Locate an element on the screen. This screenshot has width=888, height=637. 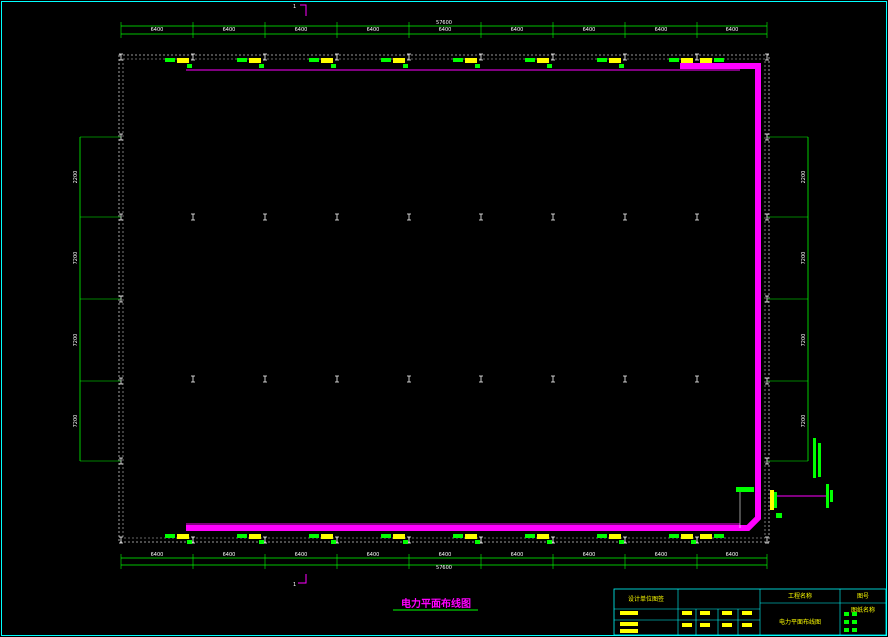
section-mark-top-label: 1 is located at coordinates (294, 7).